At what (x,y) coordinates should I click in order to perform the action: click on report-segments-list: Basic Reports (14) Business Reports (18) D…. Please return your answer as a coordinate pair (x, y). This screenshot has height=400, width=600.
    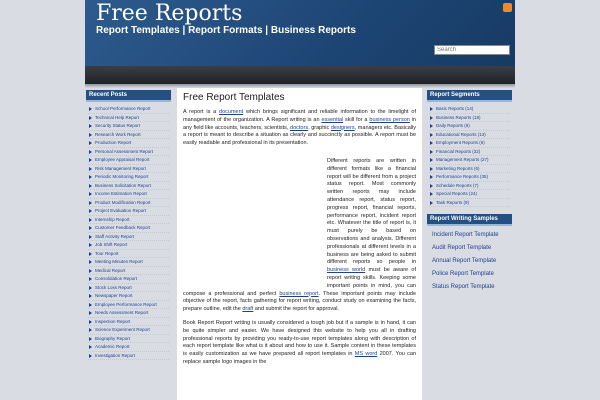
    Looking at the image, I should click on (469, 156).